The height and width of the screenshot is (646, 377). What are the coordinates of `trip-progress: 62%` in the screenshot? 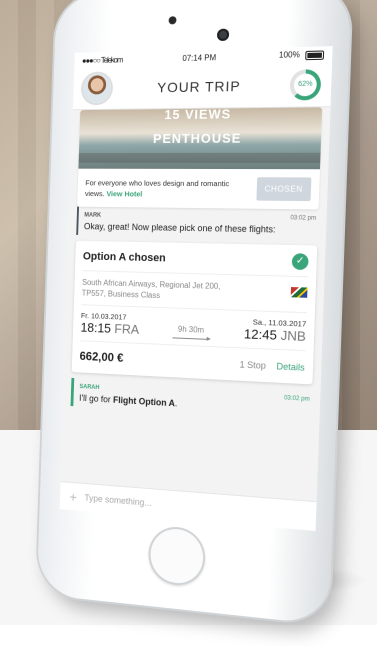 It's located at (305, 84).